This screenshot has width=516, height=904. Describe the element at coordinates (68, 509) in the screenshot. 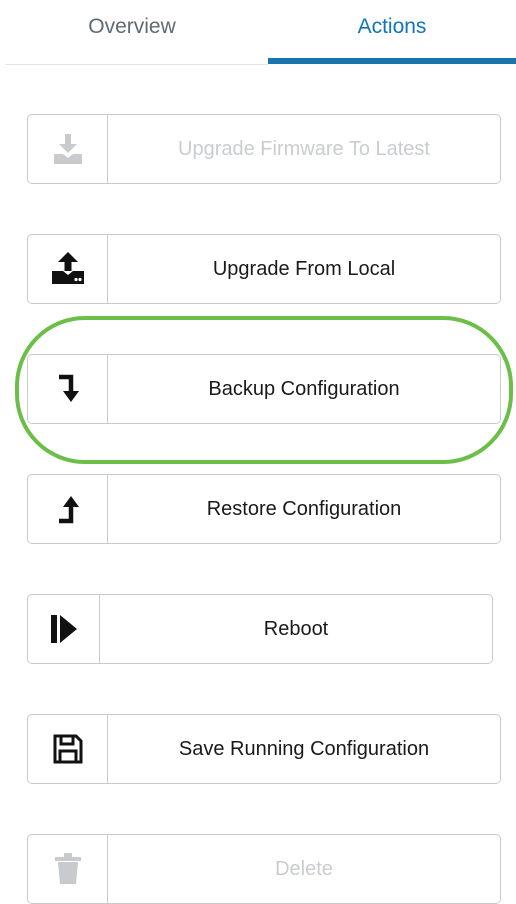

I see `arrow-up-turn-icon` at that location.